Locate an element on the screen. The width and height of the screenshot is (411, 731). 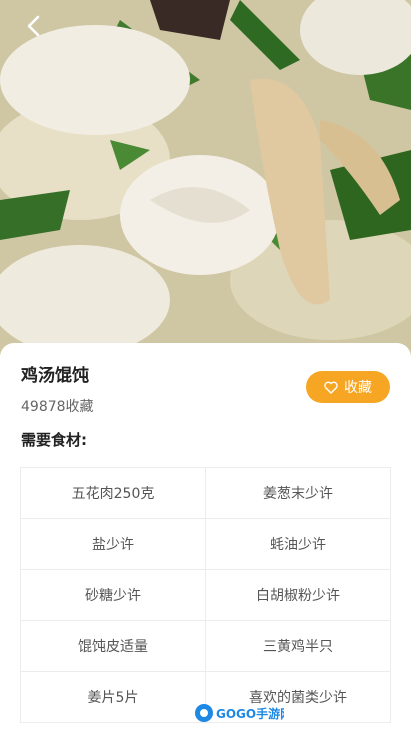
ingredient-cell: 五花肉250克 is located at coordinates (113, 493).